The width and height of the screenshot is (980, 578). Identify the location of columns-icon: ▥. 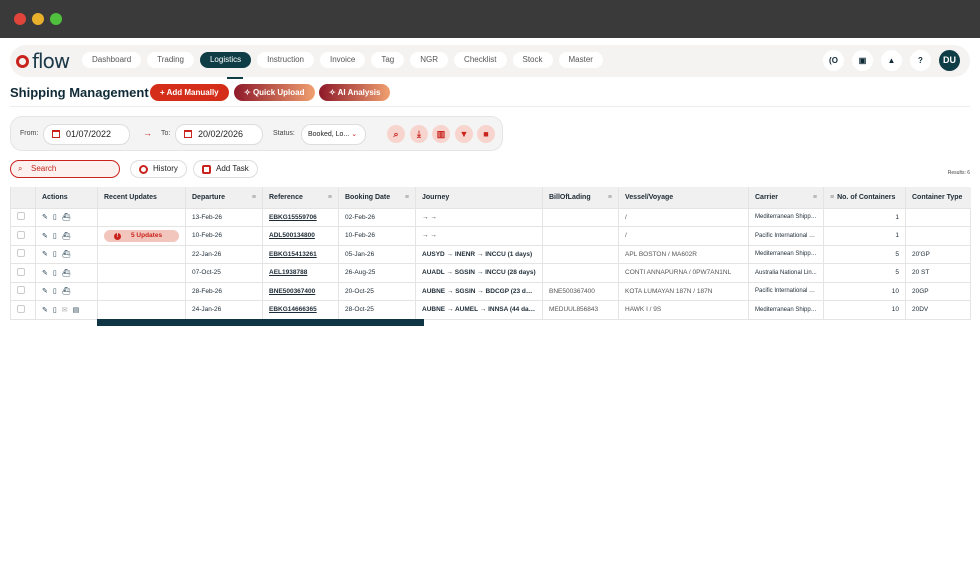
(441, 134).